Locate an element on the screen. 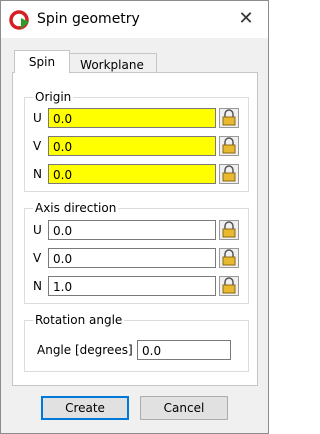 This screenshot has height=434, width=320. origin-u-input: 0.0 is located at coordinates (132, 118).